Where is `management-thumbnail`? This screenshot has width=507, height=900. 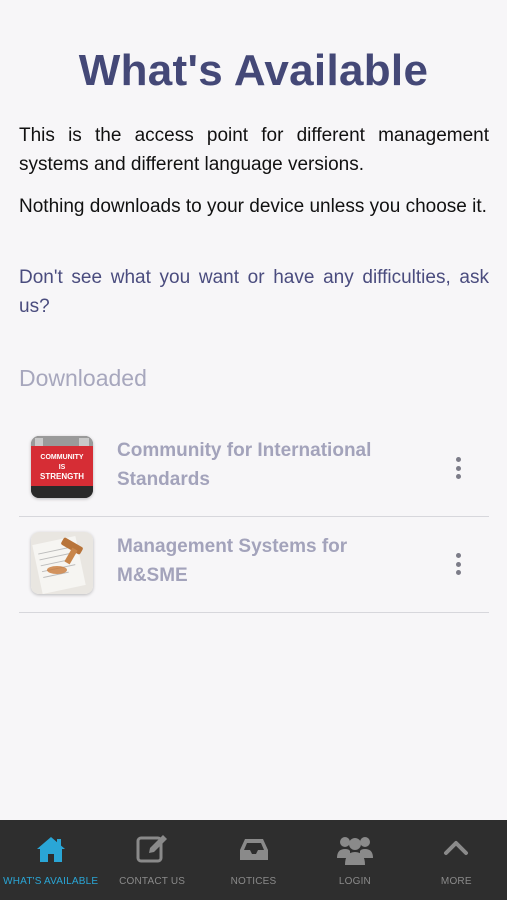 management-thumbnail is located at coordinates (62, 563).